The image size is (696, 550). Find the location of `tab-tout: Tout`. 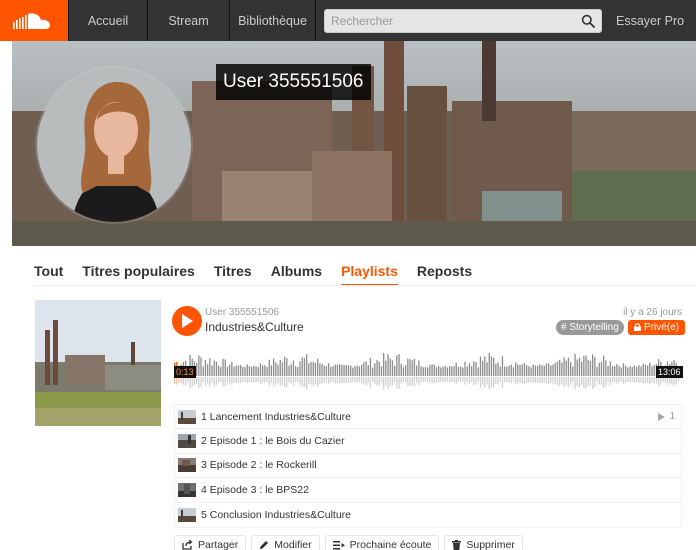

tab-tout: Tout is located at coordinates (48, 274).